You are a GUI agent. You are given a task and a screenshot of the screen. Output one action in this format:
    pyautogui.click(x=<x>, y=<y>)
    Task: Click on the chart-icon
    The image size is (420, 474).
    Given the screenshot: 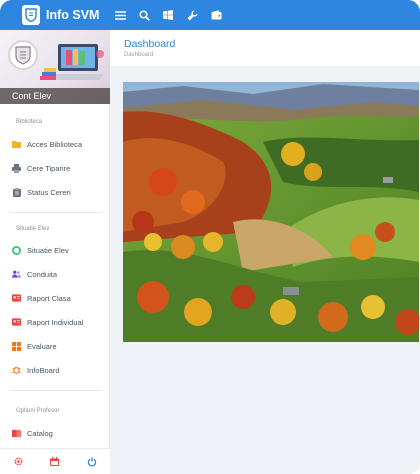 What is the action you would take?
    pyautogui.click(x=16, y=250)
    